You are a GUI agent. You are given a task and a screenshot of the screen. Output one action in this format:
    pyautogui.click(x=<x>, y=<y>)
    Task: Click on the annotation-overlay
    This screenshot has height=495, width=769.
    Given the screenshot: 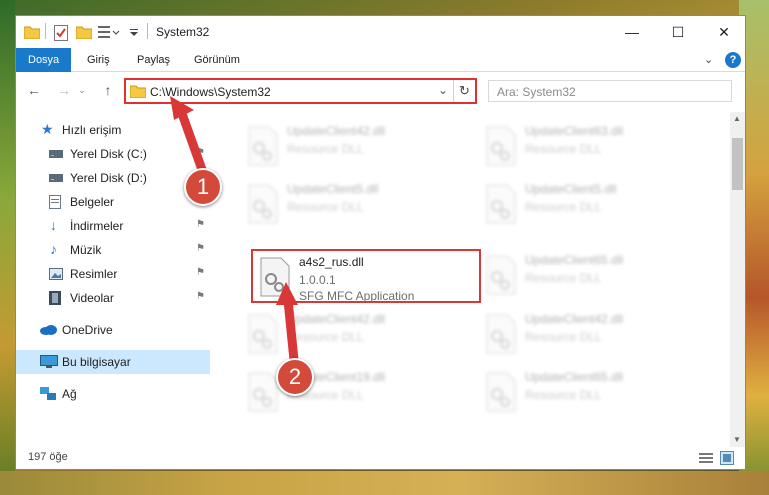 What is the action you would take?
    pyautogui.click(x=234, y=230)
    